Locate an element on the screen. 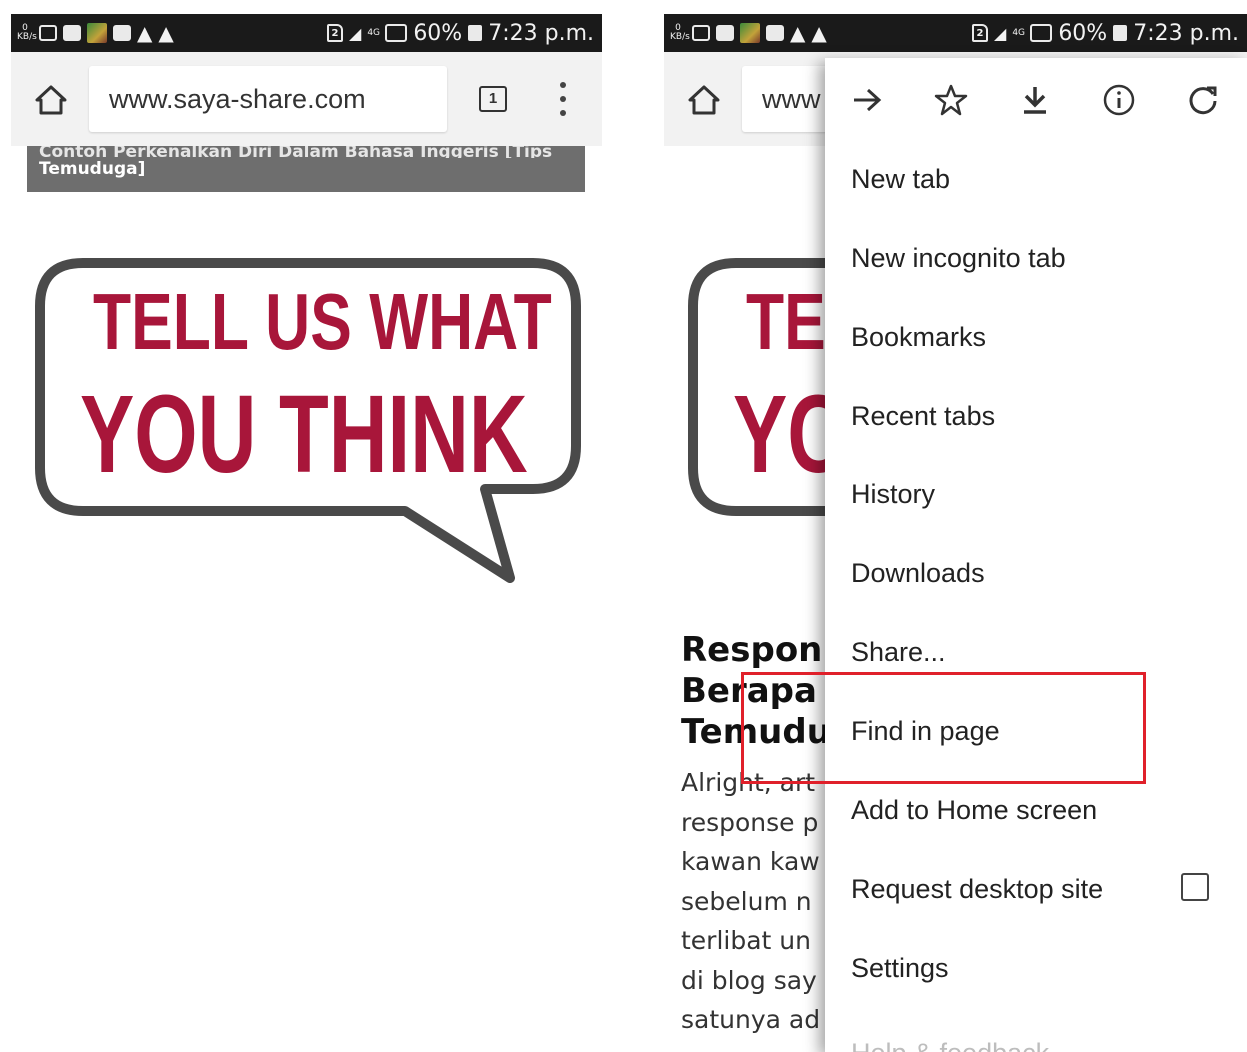 The height and width of the screenshot is (1052, 1247). forward-icon is located at coordinates (867, 100).